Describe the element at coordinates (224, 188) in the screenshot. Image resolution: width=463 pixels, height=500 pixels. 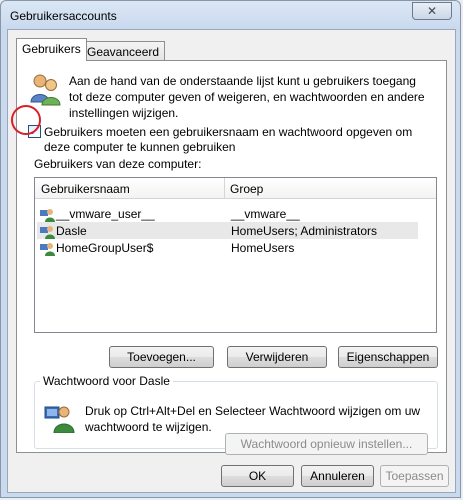
I see `column-separator` at that location.